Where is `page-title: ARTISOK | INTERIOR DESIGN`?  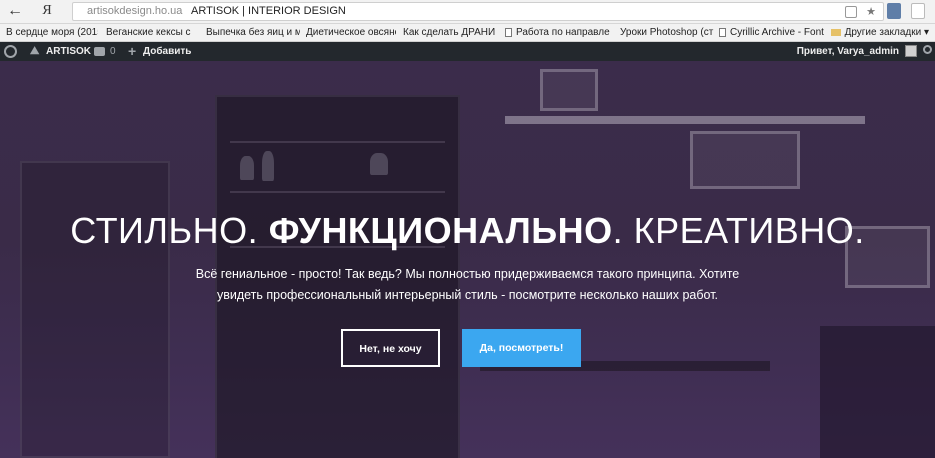 page-title: ARTISOK | INTERIOR DESIGN is located at coordinates (268, 11).